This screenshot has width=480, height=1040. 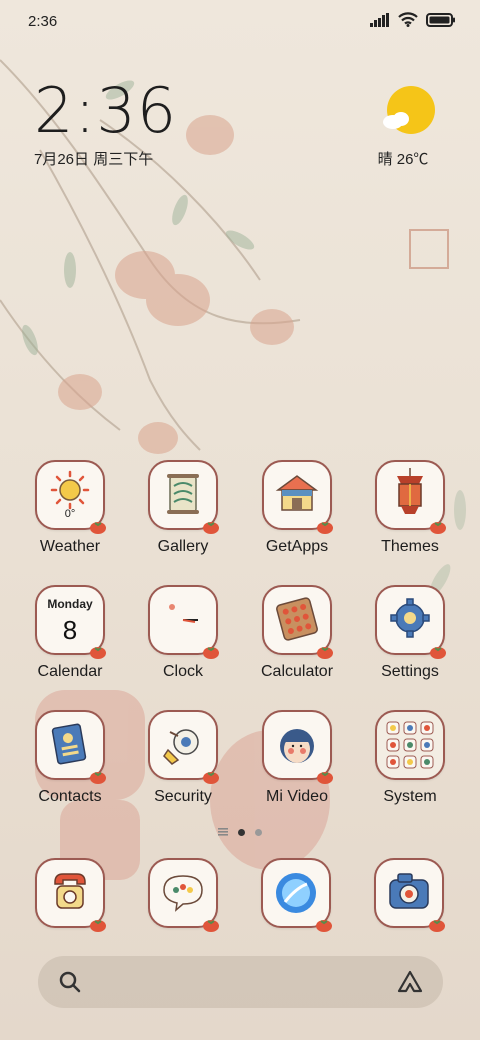 I want to click on app-contacts: Contacts, so click(x=70, y=758).